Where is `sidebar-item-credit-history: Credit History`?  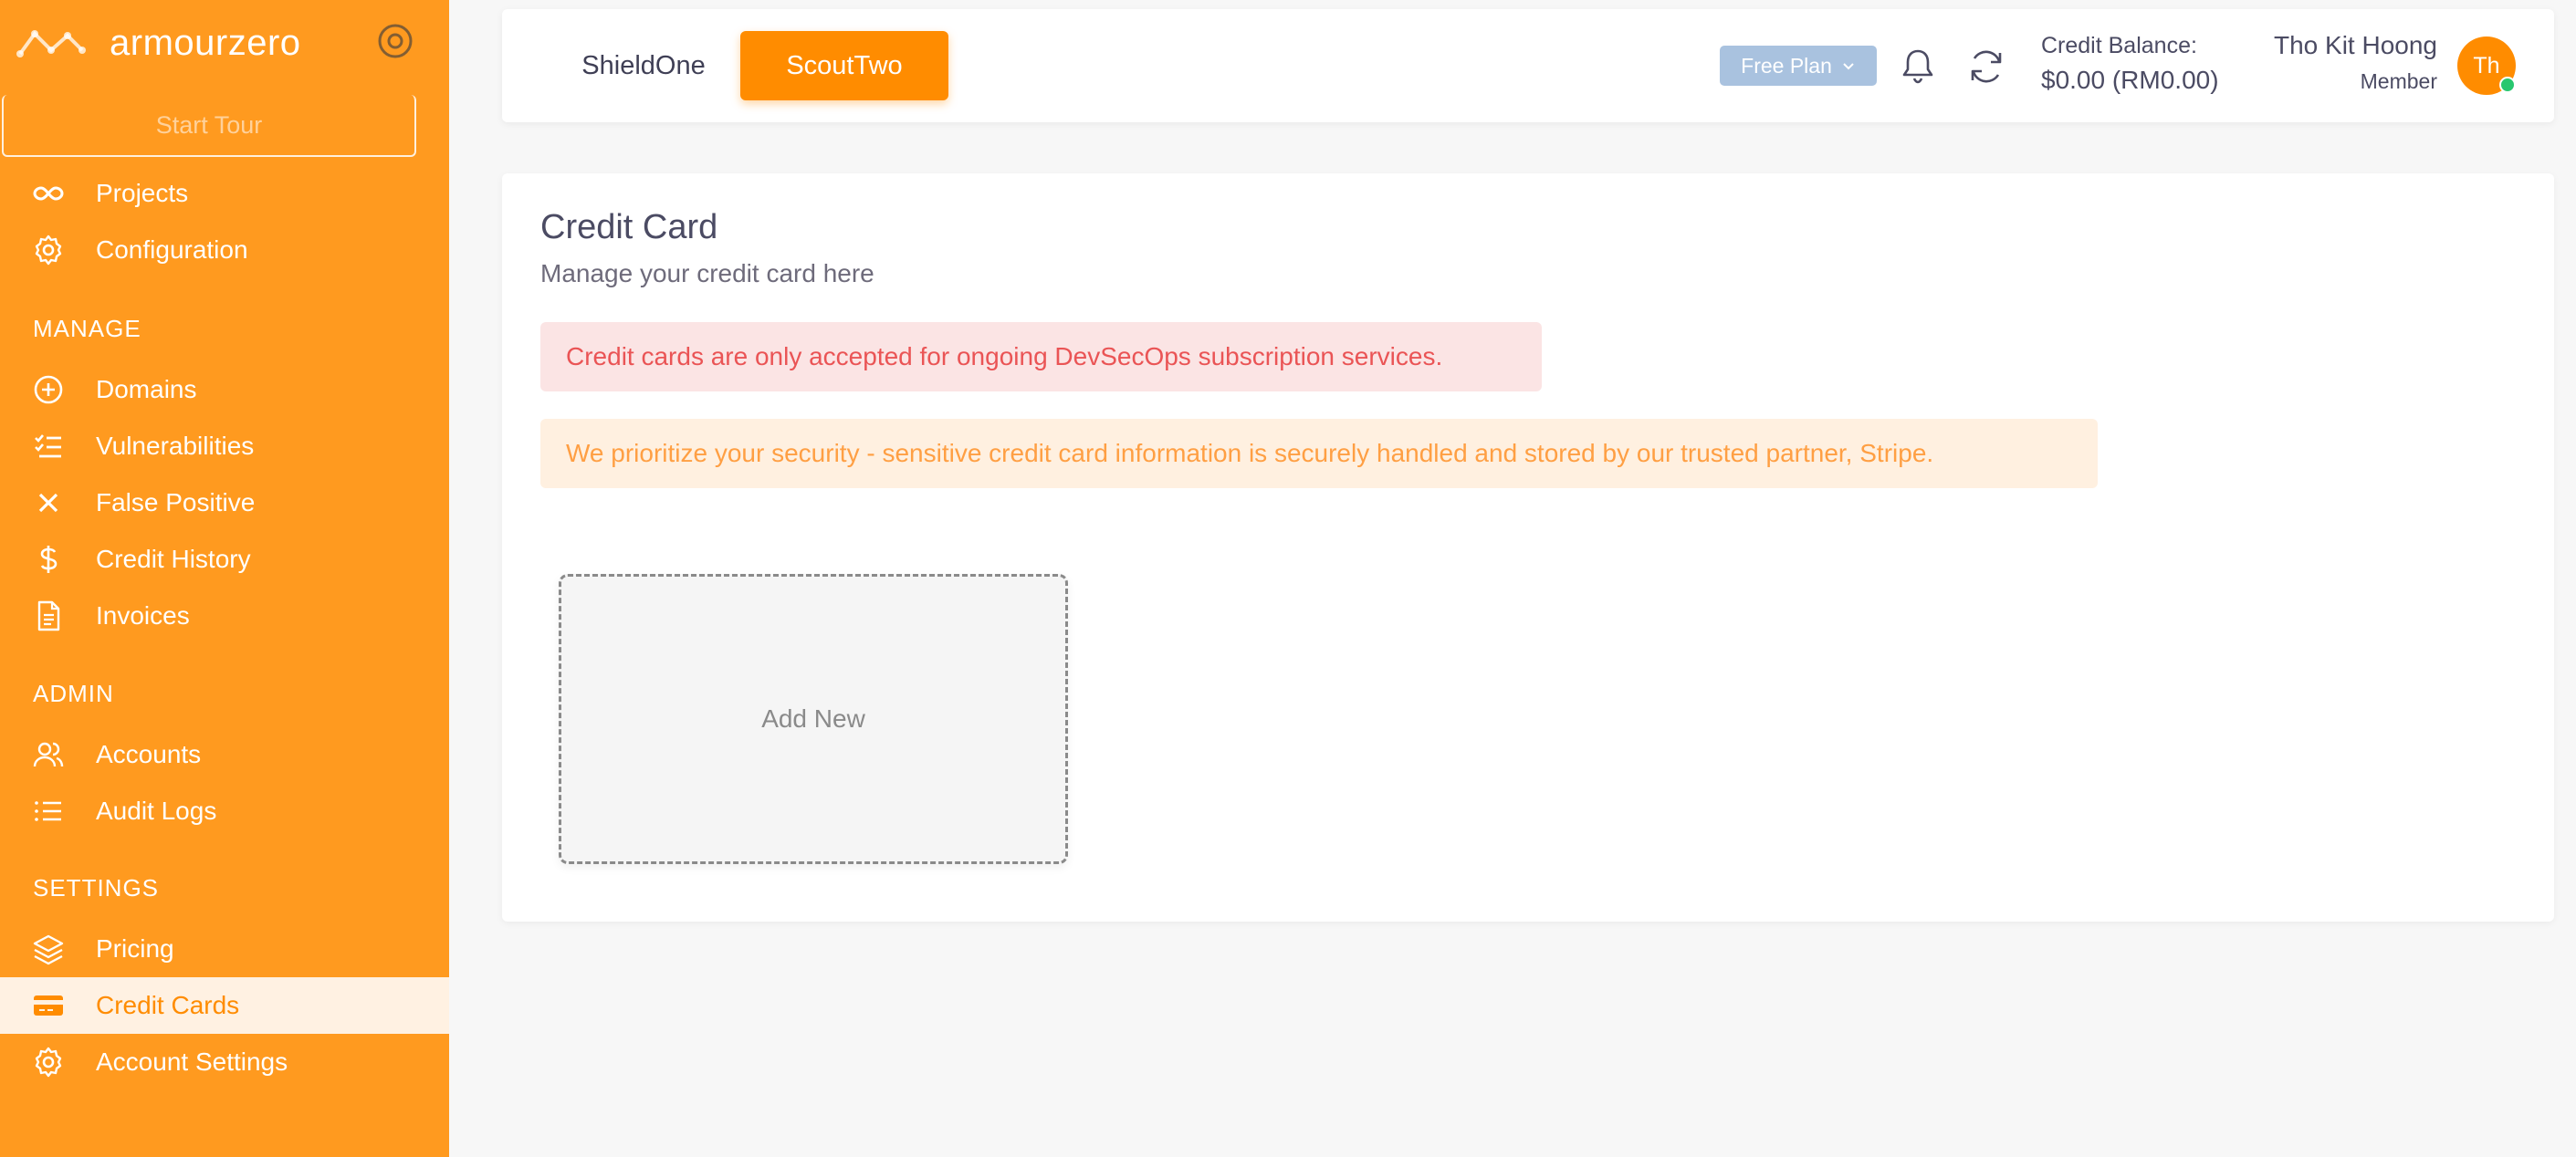
sidebar-item-credit-history: Credit History is located at coordinates (225, 559).